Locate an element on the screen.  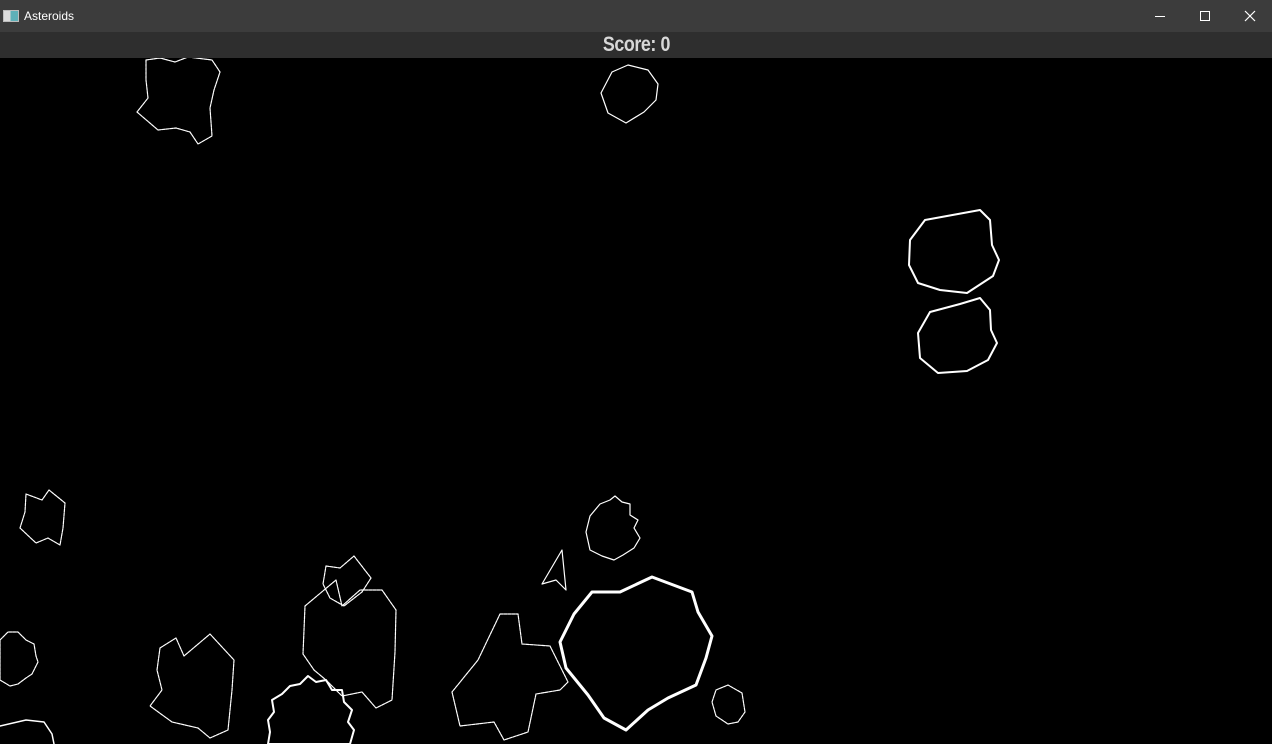
close-icon is located at coordinates (1249, 16).